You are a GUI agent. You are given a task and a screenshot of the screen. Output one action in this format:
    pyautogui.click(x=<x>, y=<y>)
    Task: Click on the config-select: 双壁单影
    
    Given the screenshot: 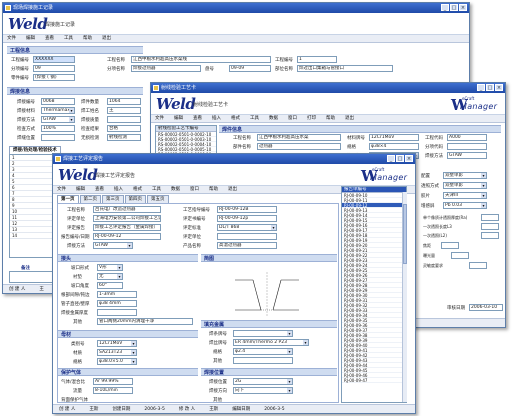 What is the action you would take?
    pyautogui.click(x=465, y=175)
    